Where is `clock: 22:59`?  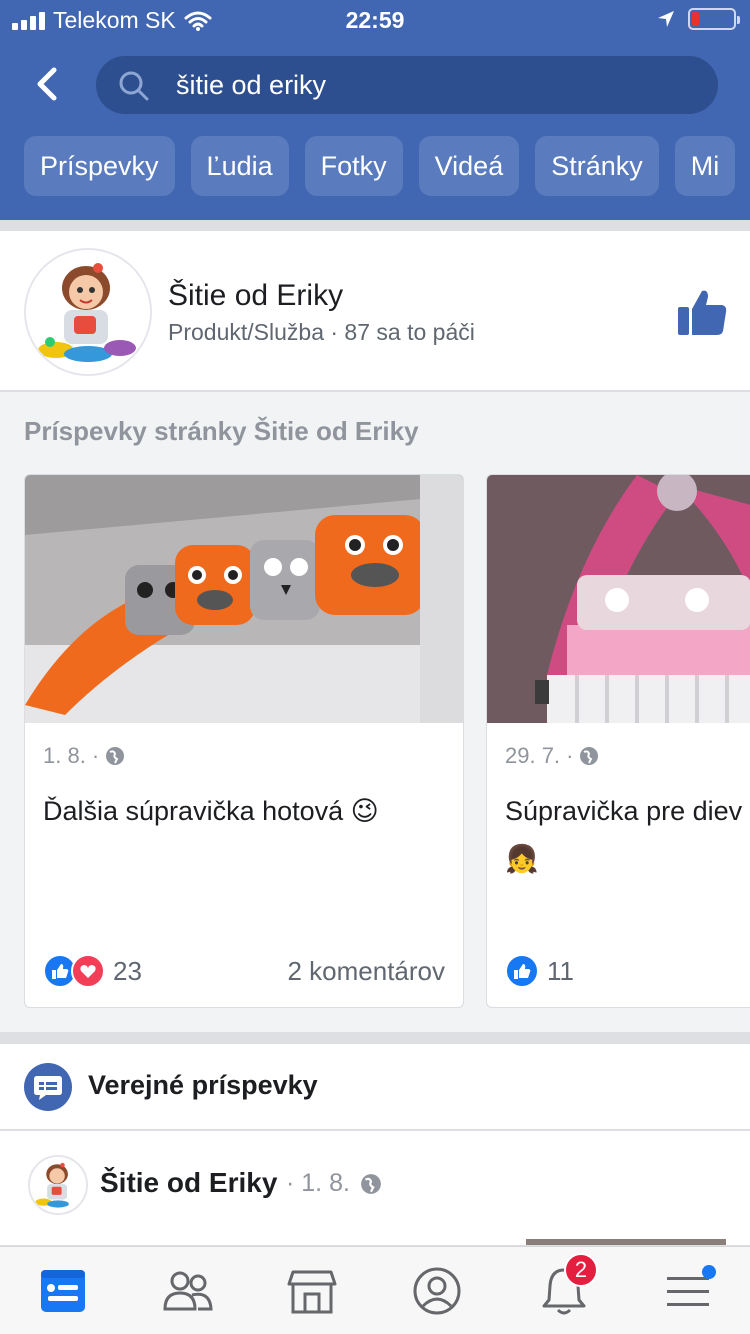
clock: 22:59 is located at coordinates (375, 20).